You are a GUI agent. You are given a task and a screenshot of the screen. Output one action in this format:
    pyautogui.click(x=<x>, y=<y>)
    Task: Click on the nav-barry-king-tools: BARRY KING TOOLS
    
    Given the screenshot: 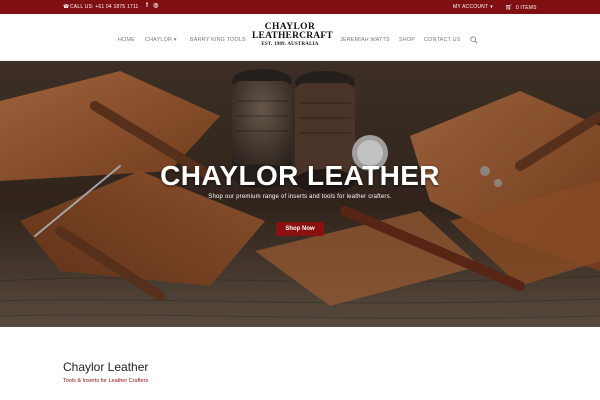 What is the action you would take?
    pyautogui.click(x=218, y=40)
    